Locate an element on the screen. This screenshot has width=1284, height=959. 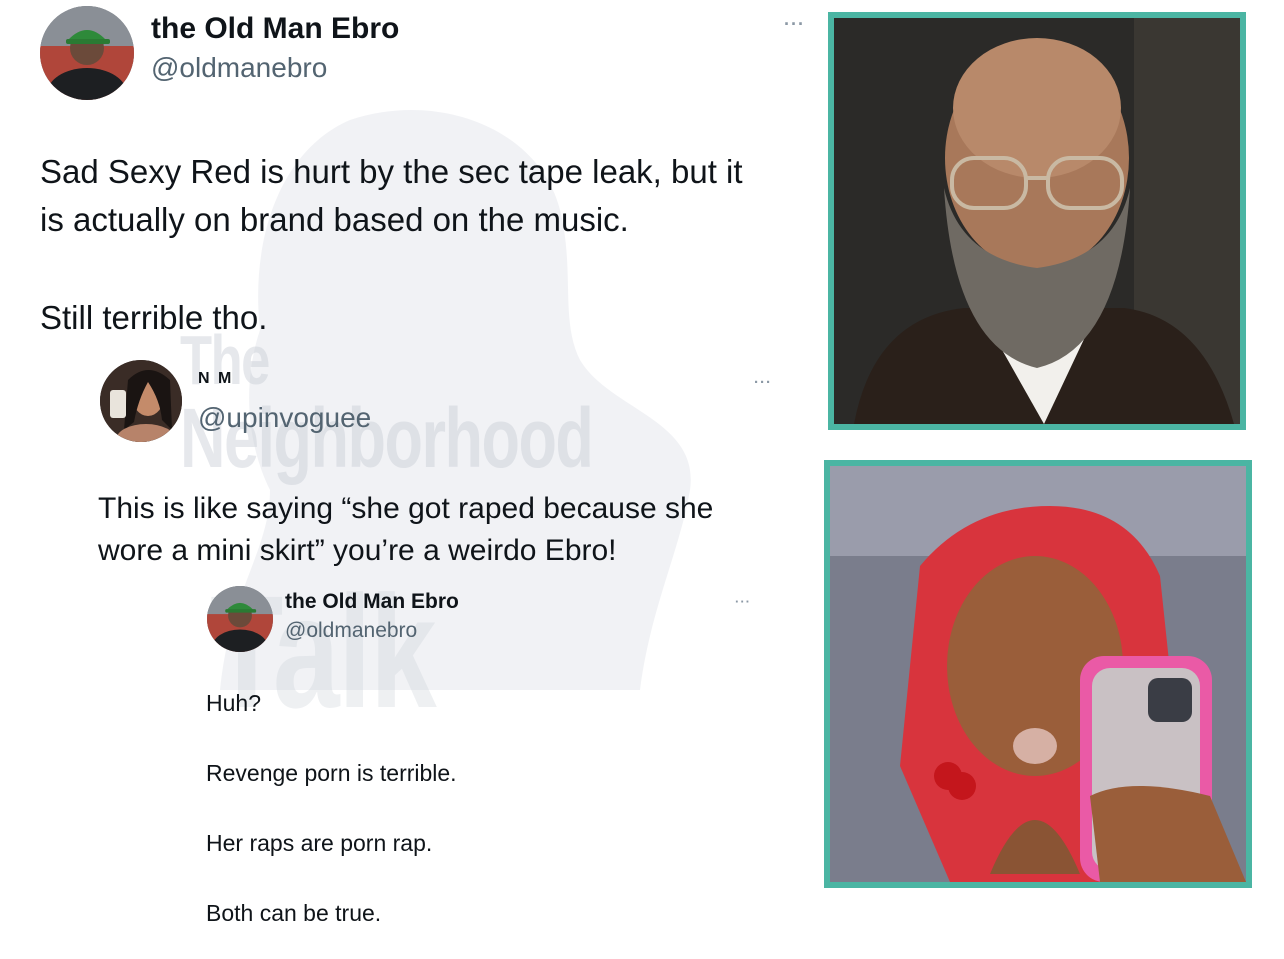
reply-text-line: Her raps are porn rap. is located at coordinates (319, 843).